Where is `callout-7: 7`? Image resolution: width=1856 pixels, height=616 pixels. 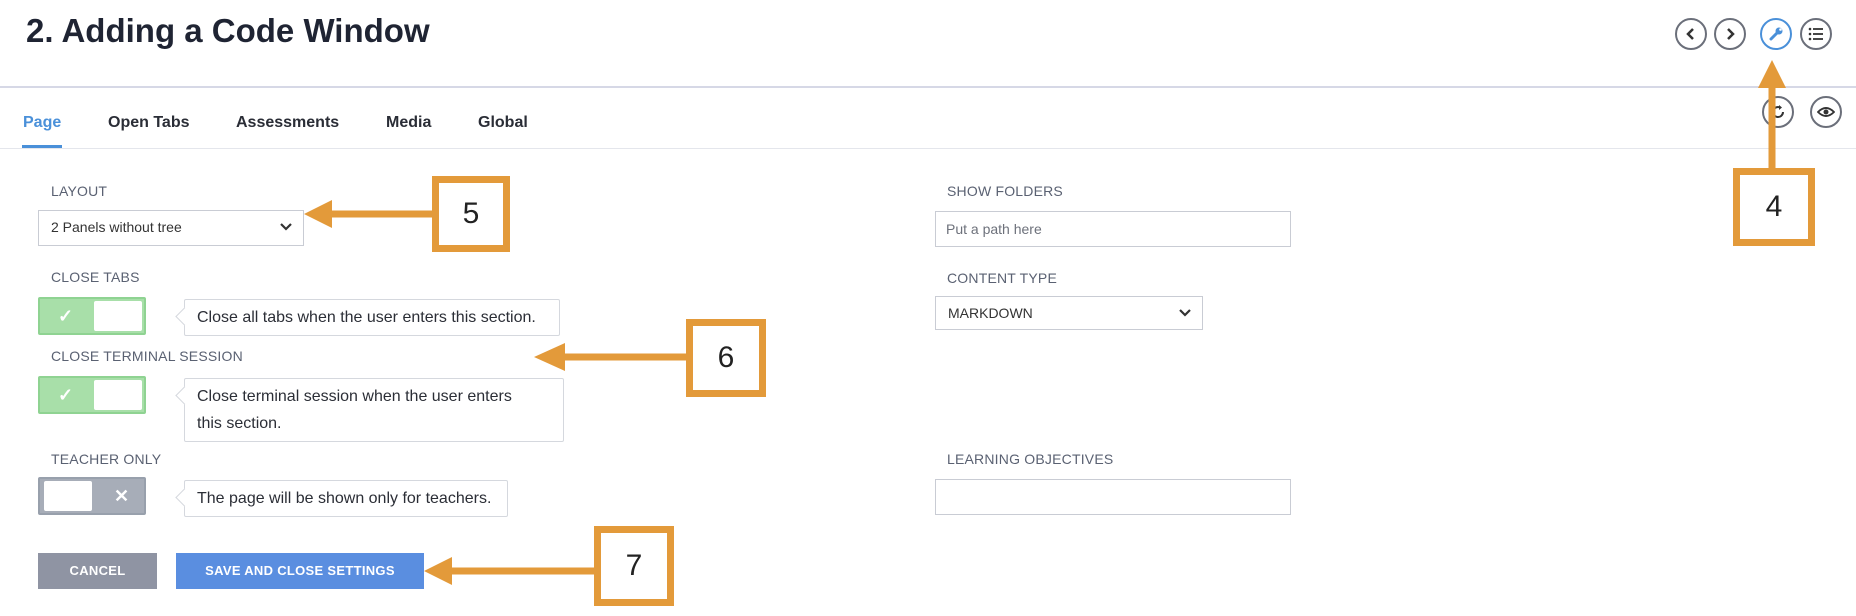 callout-7: 7 is located at coordinates (634, 566).